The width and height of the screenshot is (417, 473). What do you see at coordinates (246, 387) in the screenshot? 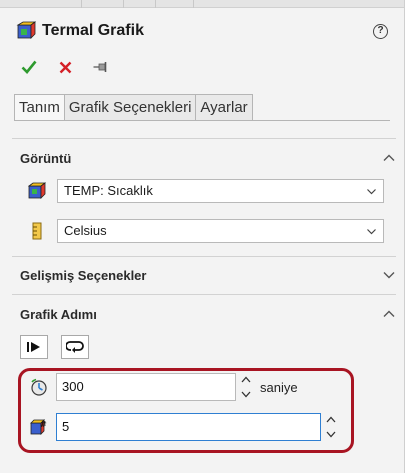
I see `time-spinner` at bounding box center [246, 387].